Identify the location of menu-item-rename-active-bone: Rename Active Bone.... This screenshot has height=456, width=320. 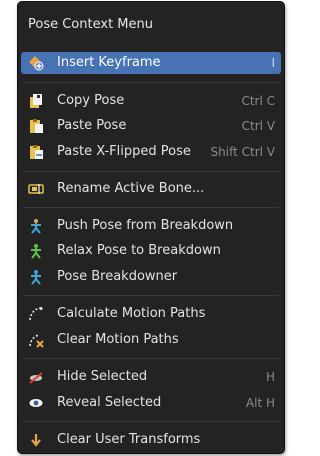
(151, 189).